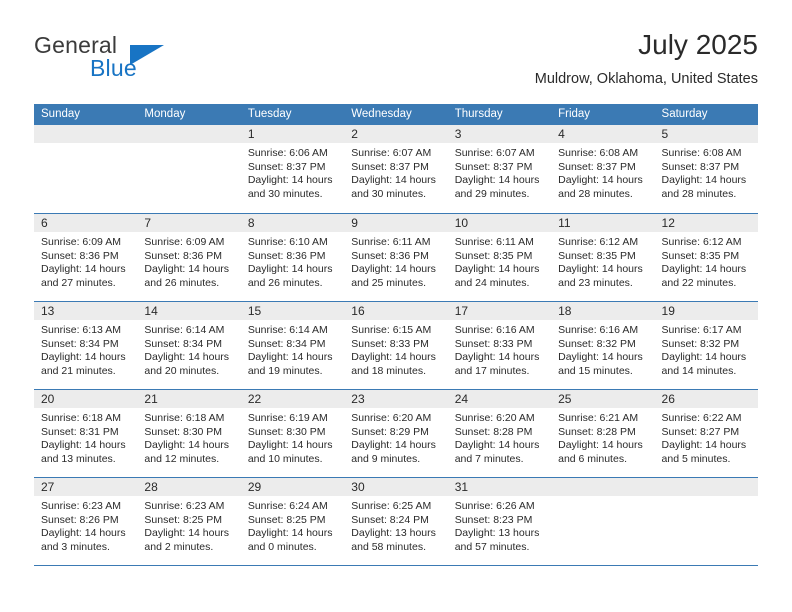  Describe the element at coordinates (381, 114) in the screenshot. I see `weekday-header-wednesday: Wednesday` at that location.